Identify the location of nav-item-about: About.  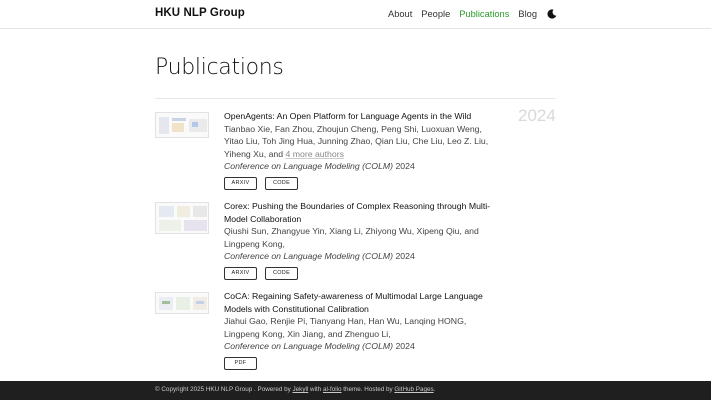
(400, 14).